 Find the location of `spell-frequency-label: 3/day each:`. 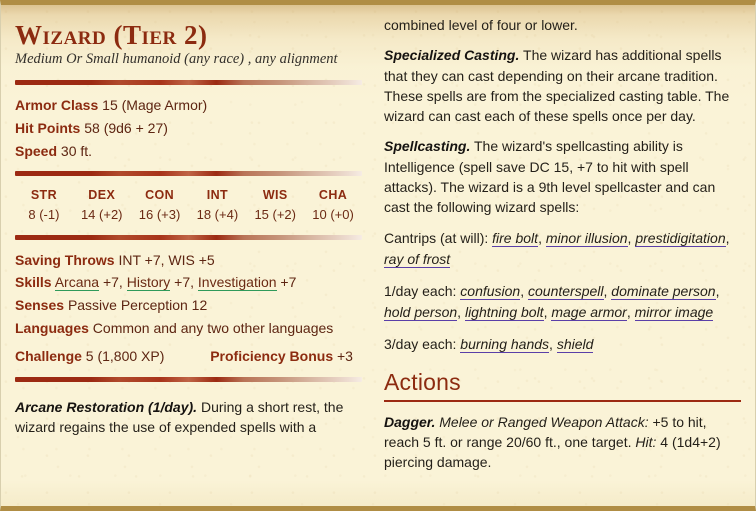

spell-frequency-label: 3/day each: is located at coordinates (422, 343).